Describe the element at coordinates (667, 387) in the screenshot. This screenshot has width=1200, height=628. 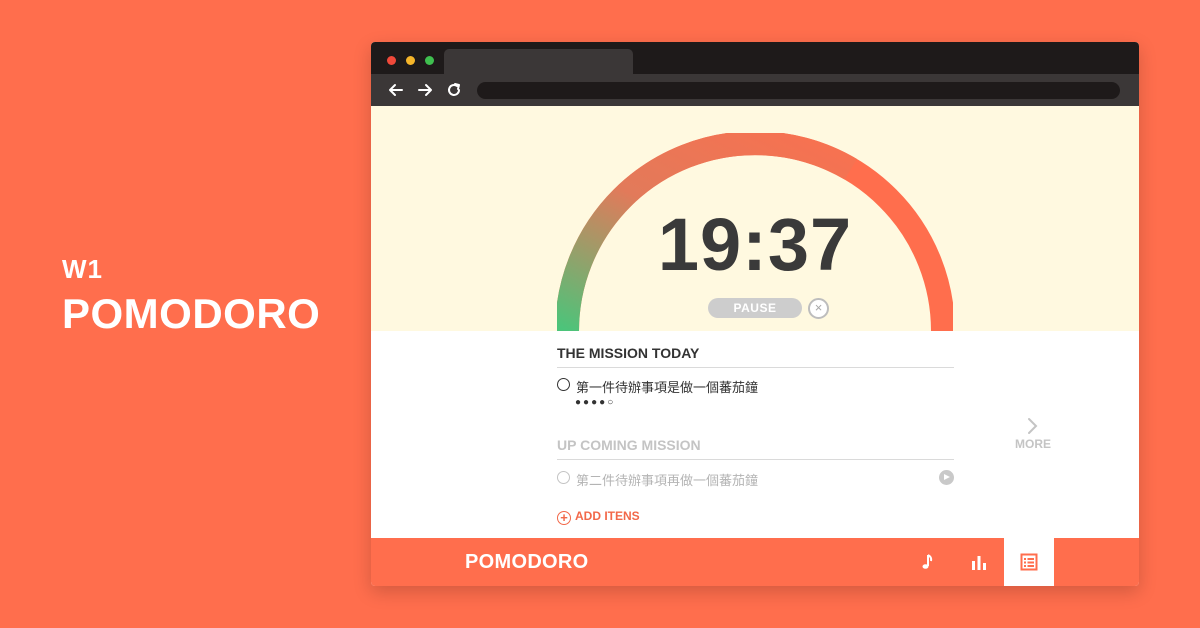
I see `task-label: 第一件待辦事項是做一個蕃茄鐘` at that location.